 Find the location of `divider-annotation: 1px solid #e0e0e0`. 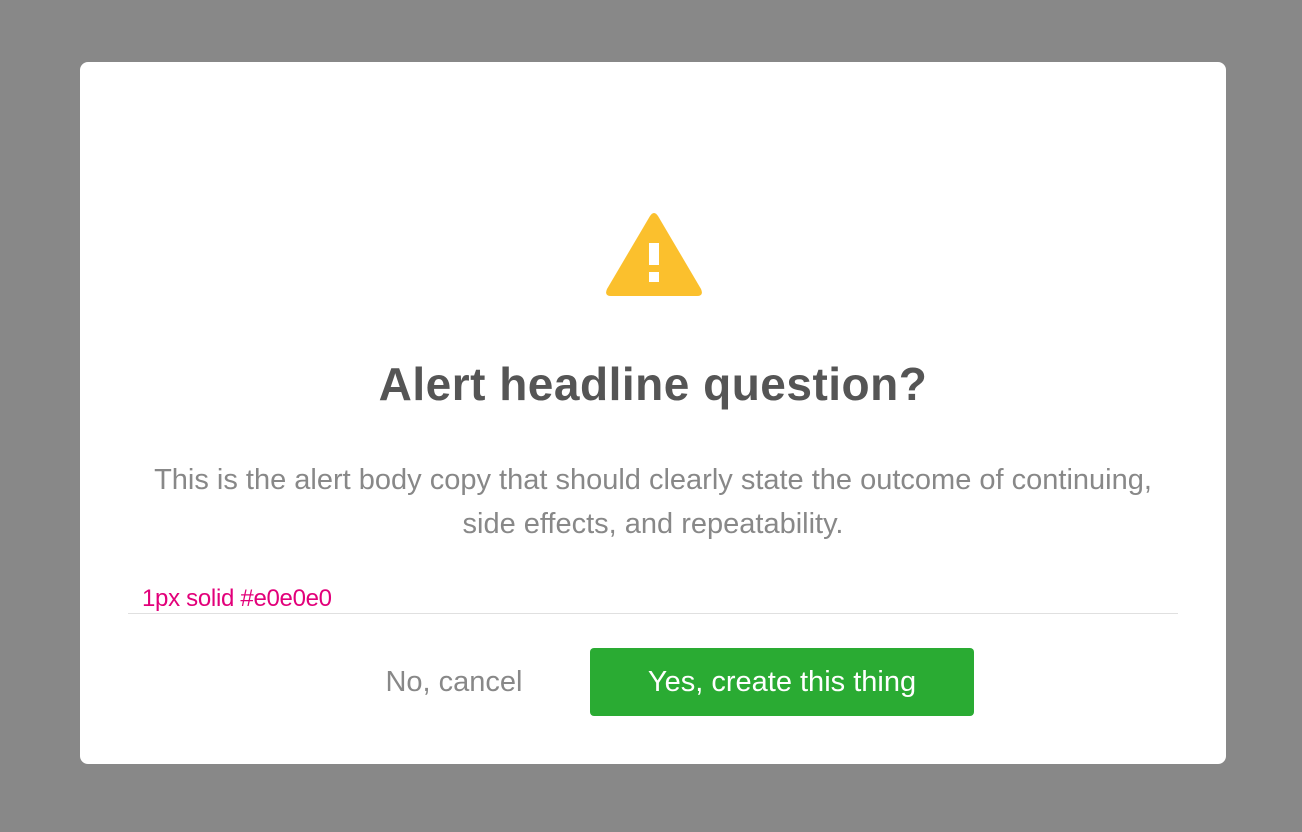

divider-annotation: 1px solid #e0e0e0 is located at coordinates (237, 598).